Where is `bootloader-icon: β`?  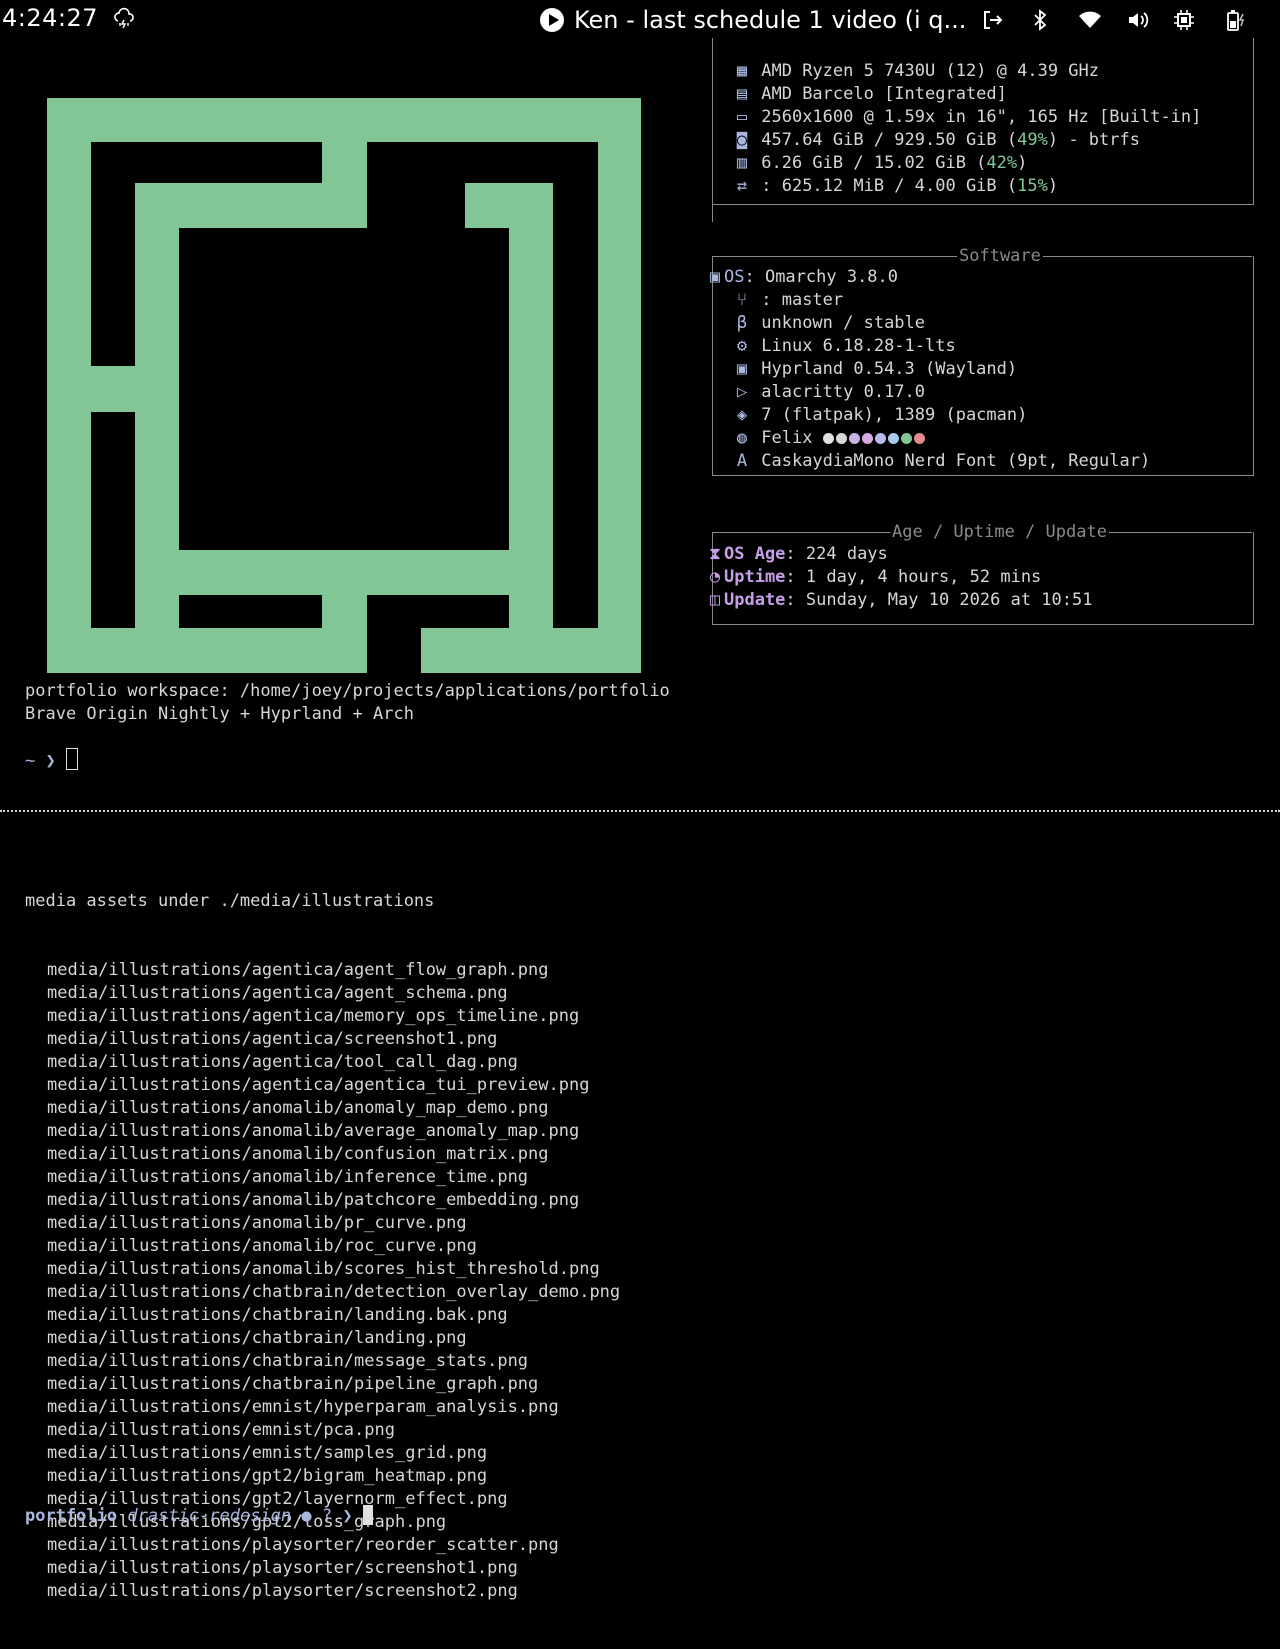
bootloader-icon: β is located at coordinates (742, 323).